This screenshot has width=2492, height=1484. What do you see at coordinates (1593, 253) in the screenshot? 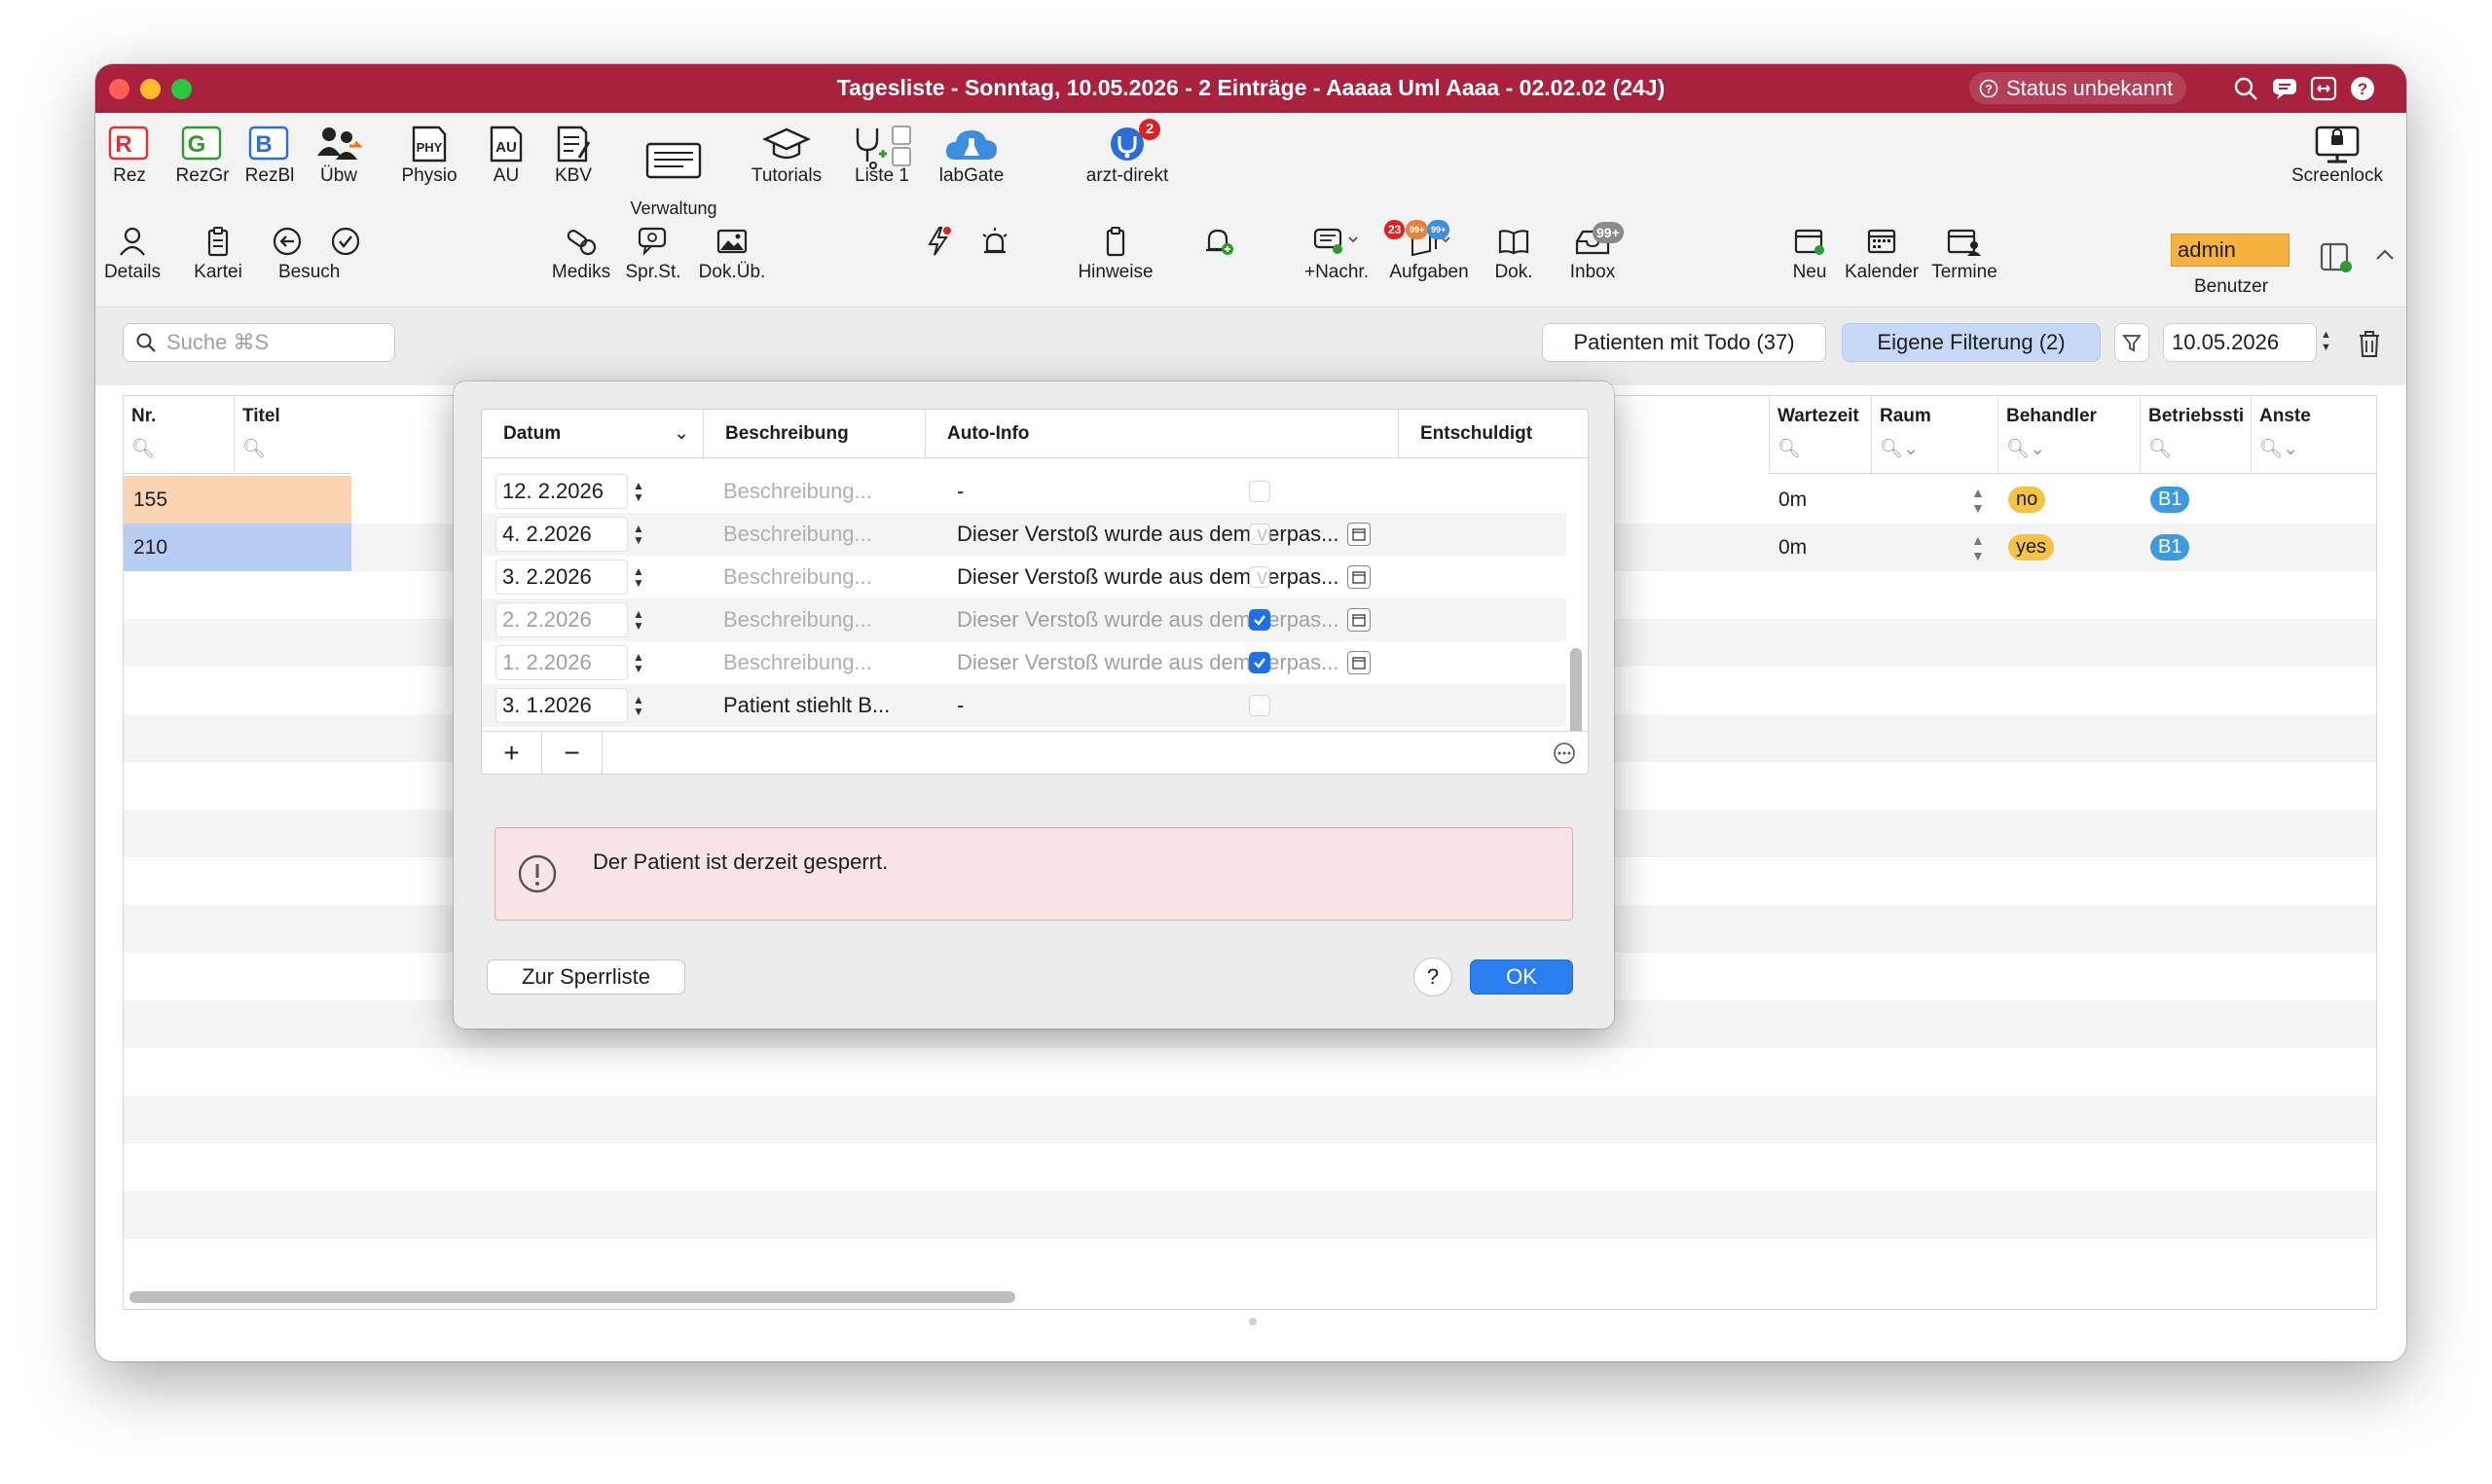
I see `inbox-button: Inbox 99+` at bounding box center [1593, 253].